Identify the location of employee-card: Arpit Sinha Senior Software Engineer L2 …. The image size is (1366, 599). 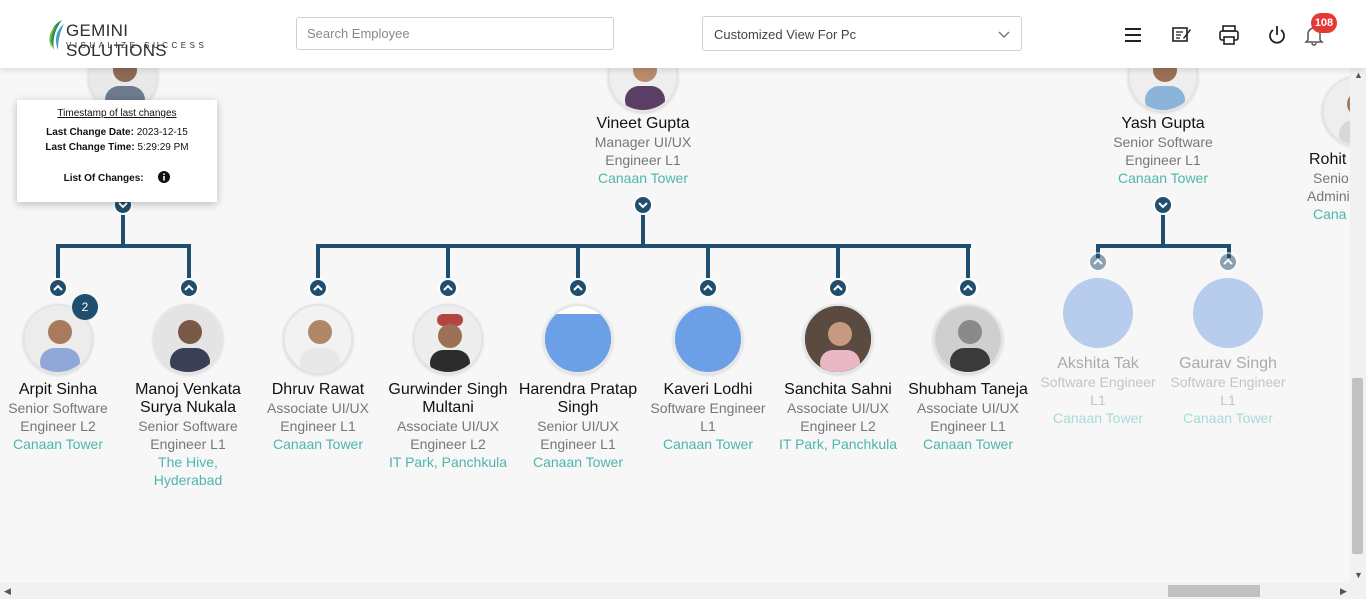
(61, 417).